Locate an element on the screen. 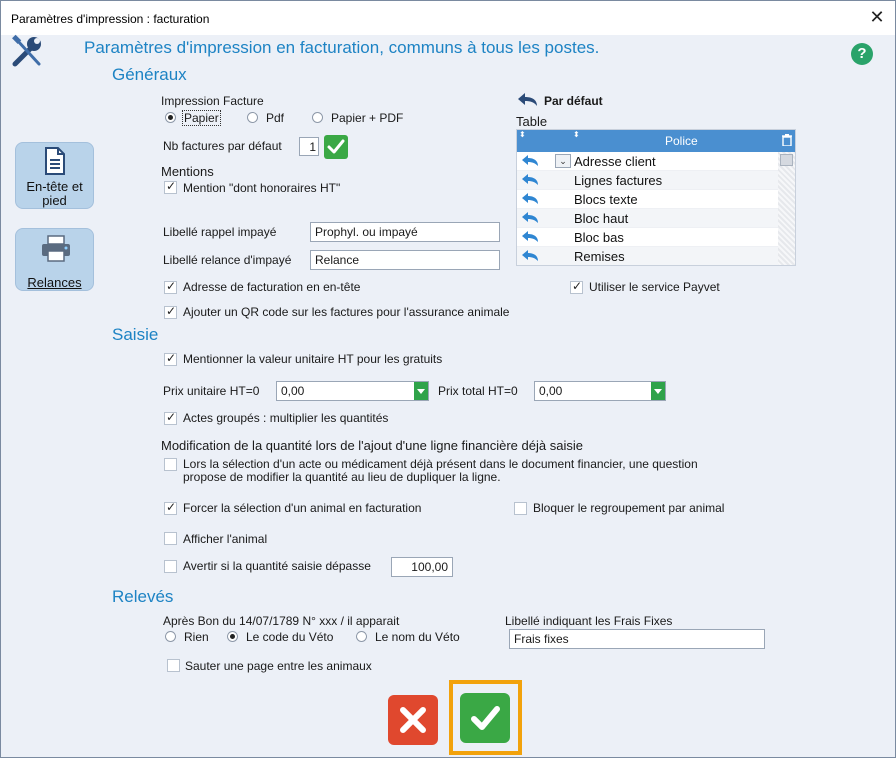 The width and height of the screenshot is (896, 758). prix-total-value: 0,00 is located at coordinates (551, 391).